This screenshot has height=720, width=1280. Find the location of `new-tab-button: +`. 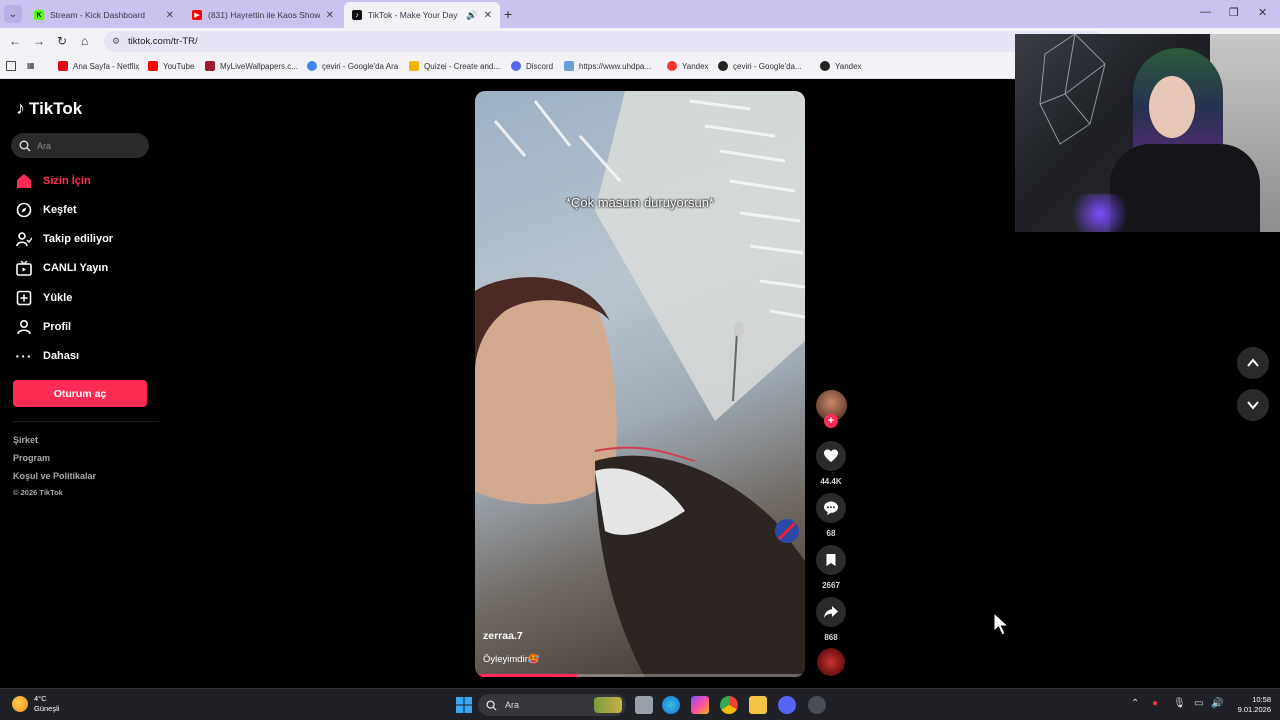

new-tab-button: + is located at coordinates (508, 14).